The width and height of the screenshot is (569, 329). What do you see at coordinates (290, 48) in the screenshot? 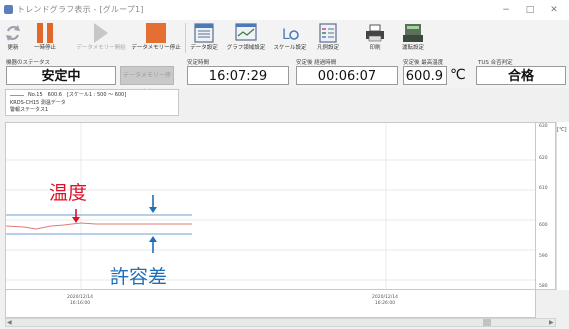
I see `scale-settings-label: スケール設定` at bounding box center [290, 48].